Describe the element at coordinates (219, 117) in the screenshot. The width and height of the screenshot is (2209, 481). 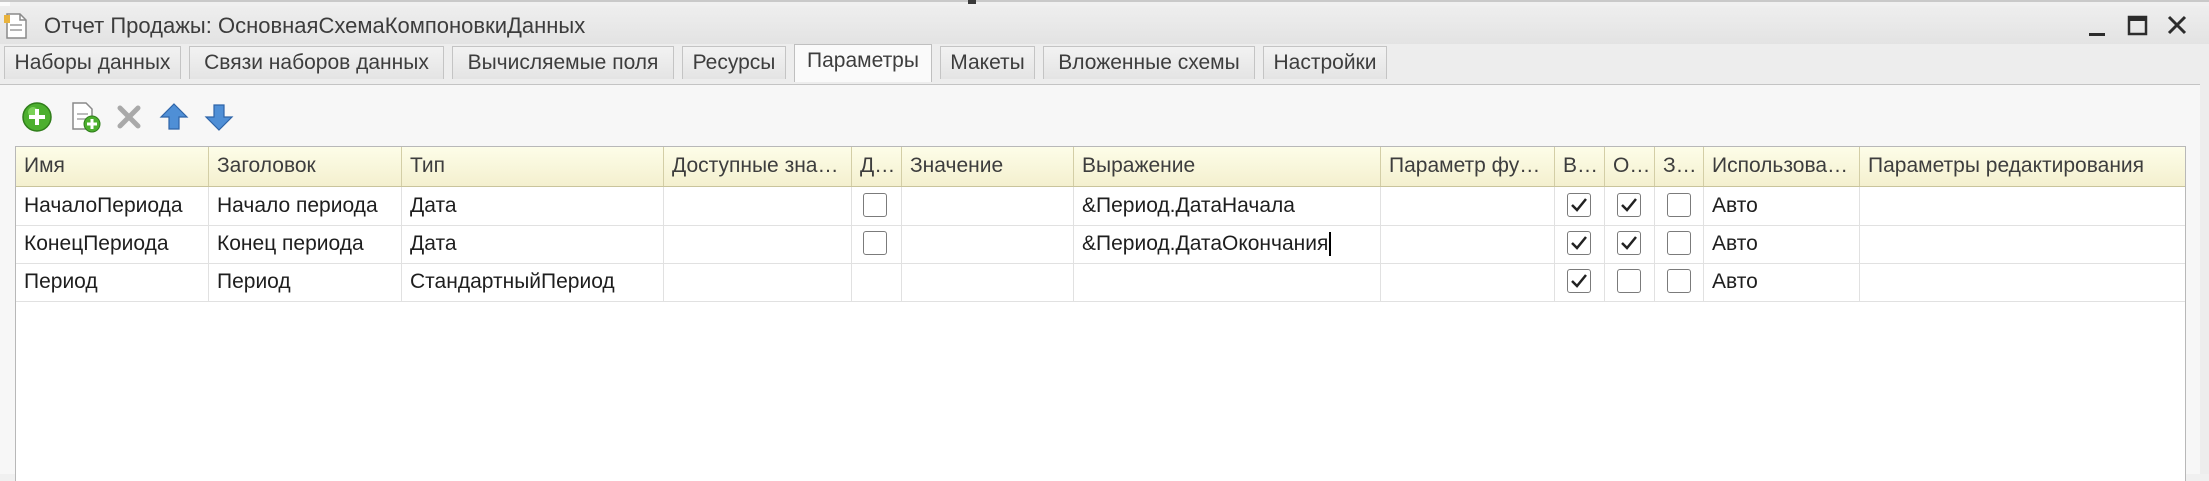
I see `move-down-icon` at that location.